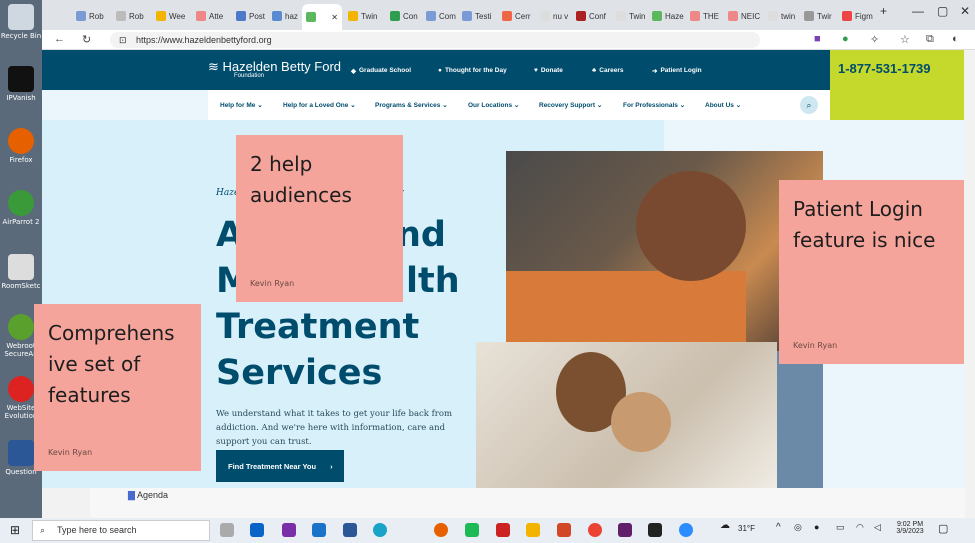 The height and width of the screenshot is (543, 975). Describe the element at coordinates (818, 16) in the screenshot. I see `browser-tab: Twir` at that location.